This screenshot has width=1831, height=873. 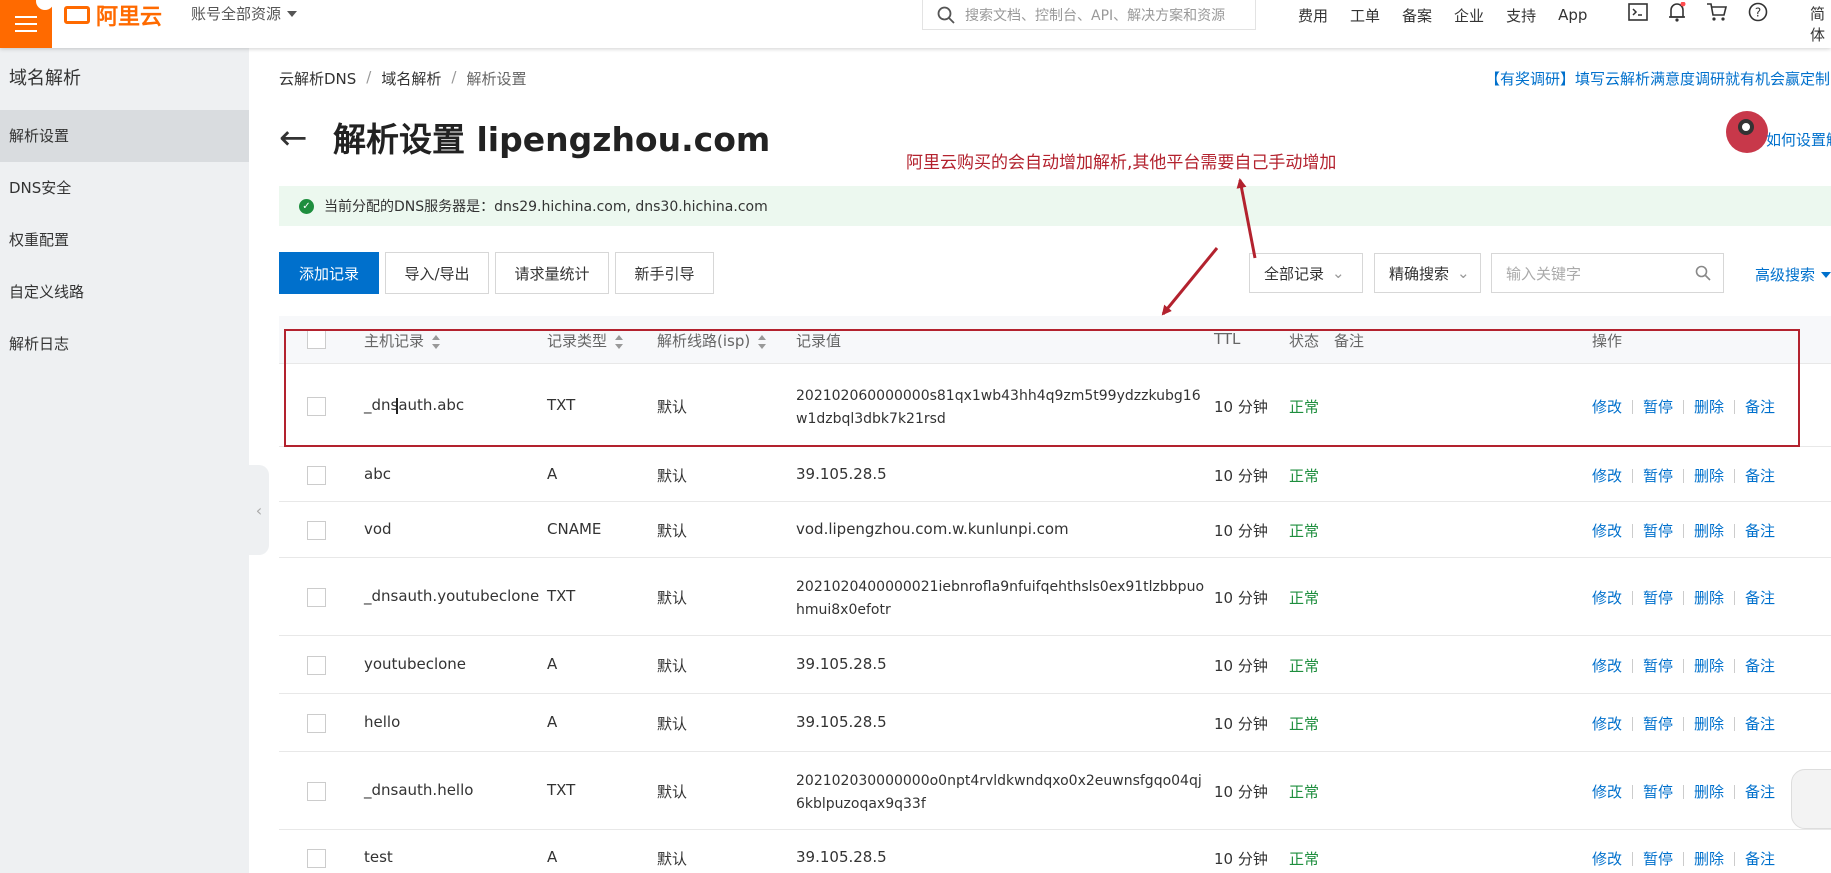 I want to click on import-export-button: 导入/导出, so click(x=437, y=273).